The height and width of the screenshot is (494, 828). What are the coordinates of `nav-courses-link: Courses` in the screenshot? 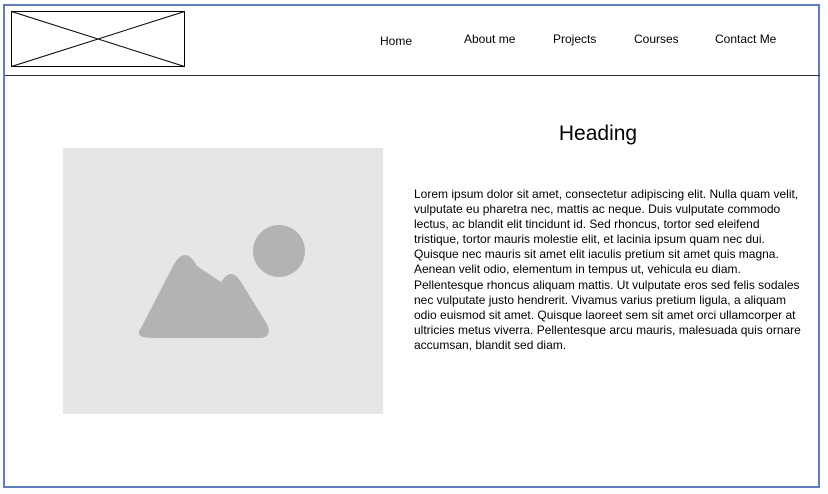 It's located at (656, 39).